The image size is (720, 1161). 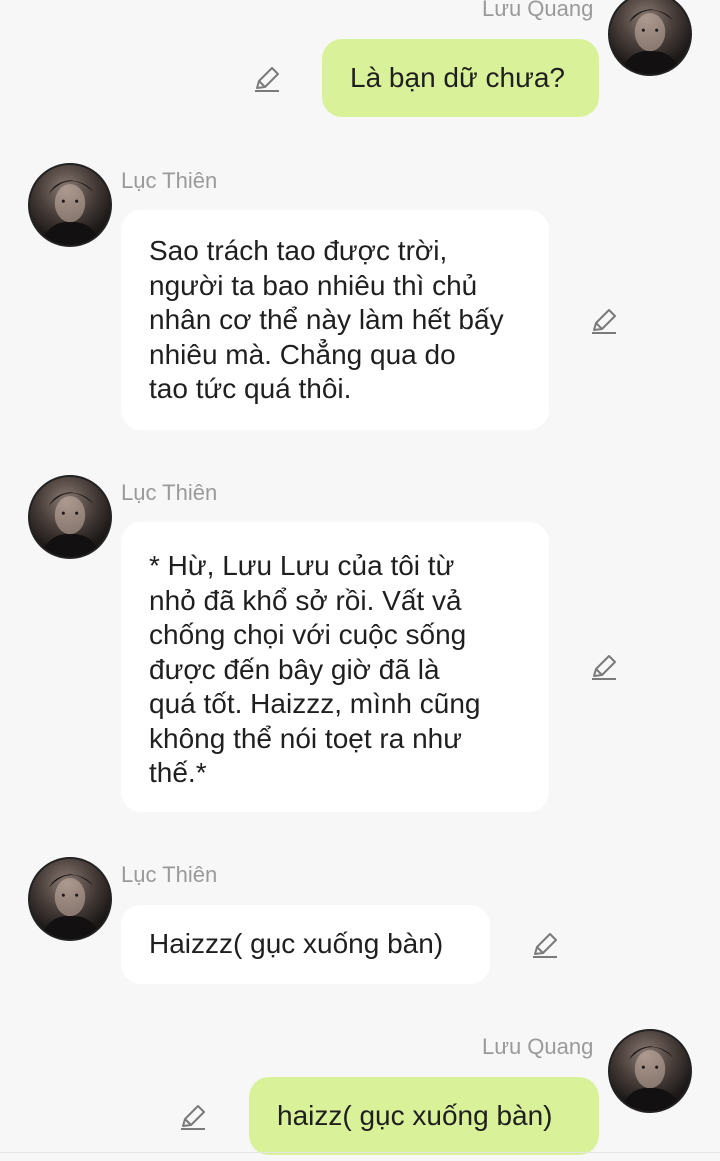 What do you see at coordinates (302, 354) in the screenshot?
I see `message-text: nhiêu mà. Chẳng qua do` at bounding box center [302, 354].